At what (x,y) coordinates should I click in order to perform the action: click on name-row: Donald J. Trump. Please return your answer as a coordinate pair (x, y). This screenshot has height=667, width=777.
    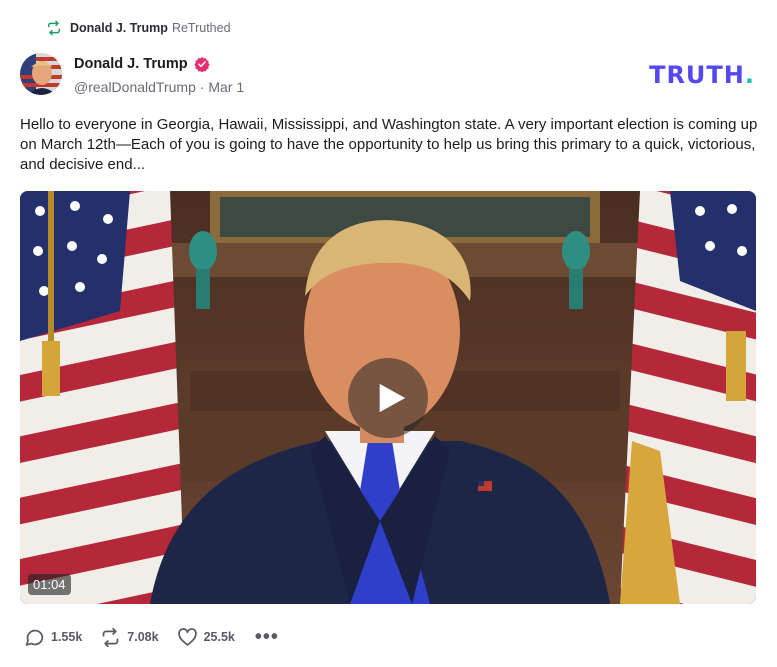
    Looking at the image, I should click on (142, 64).